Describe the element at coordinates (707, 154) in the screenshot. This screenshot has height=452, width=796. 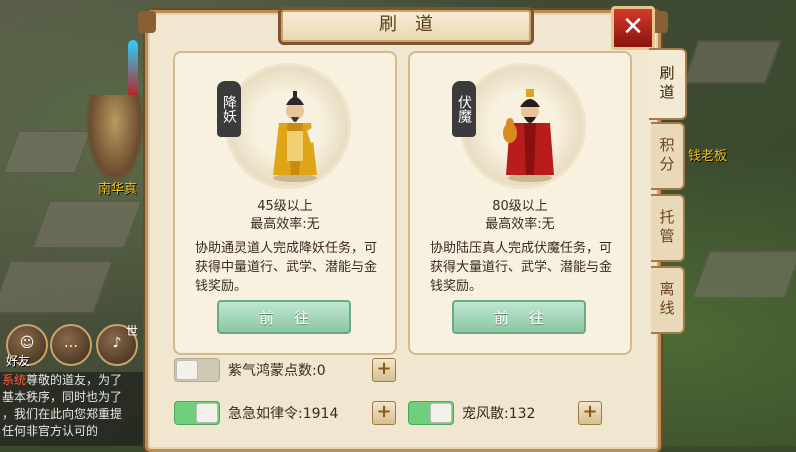
I see `npc-name-label: 钱老板` at that location.